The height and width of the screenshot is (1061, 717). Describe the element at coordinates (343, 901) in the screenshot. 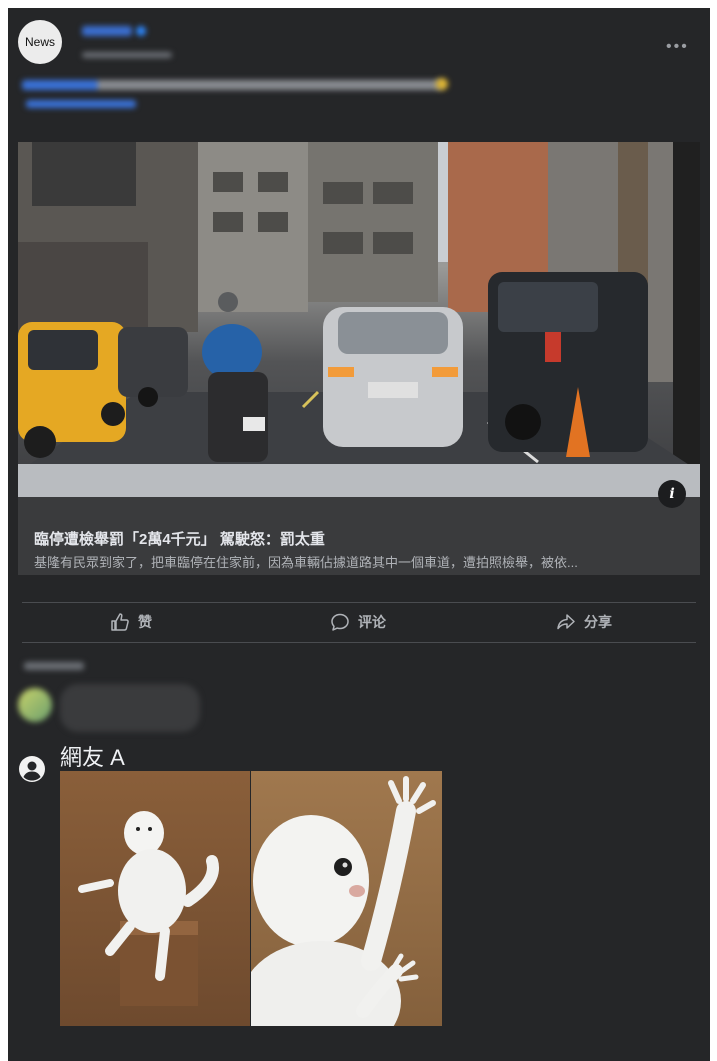

I see `white-creature-closeup-image` at that location.